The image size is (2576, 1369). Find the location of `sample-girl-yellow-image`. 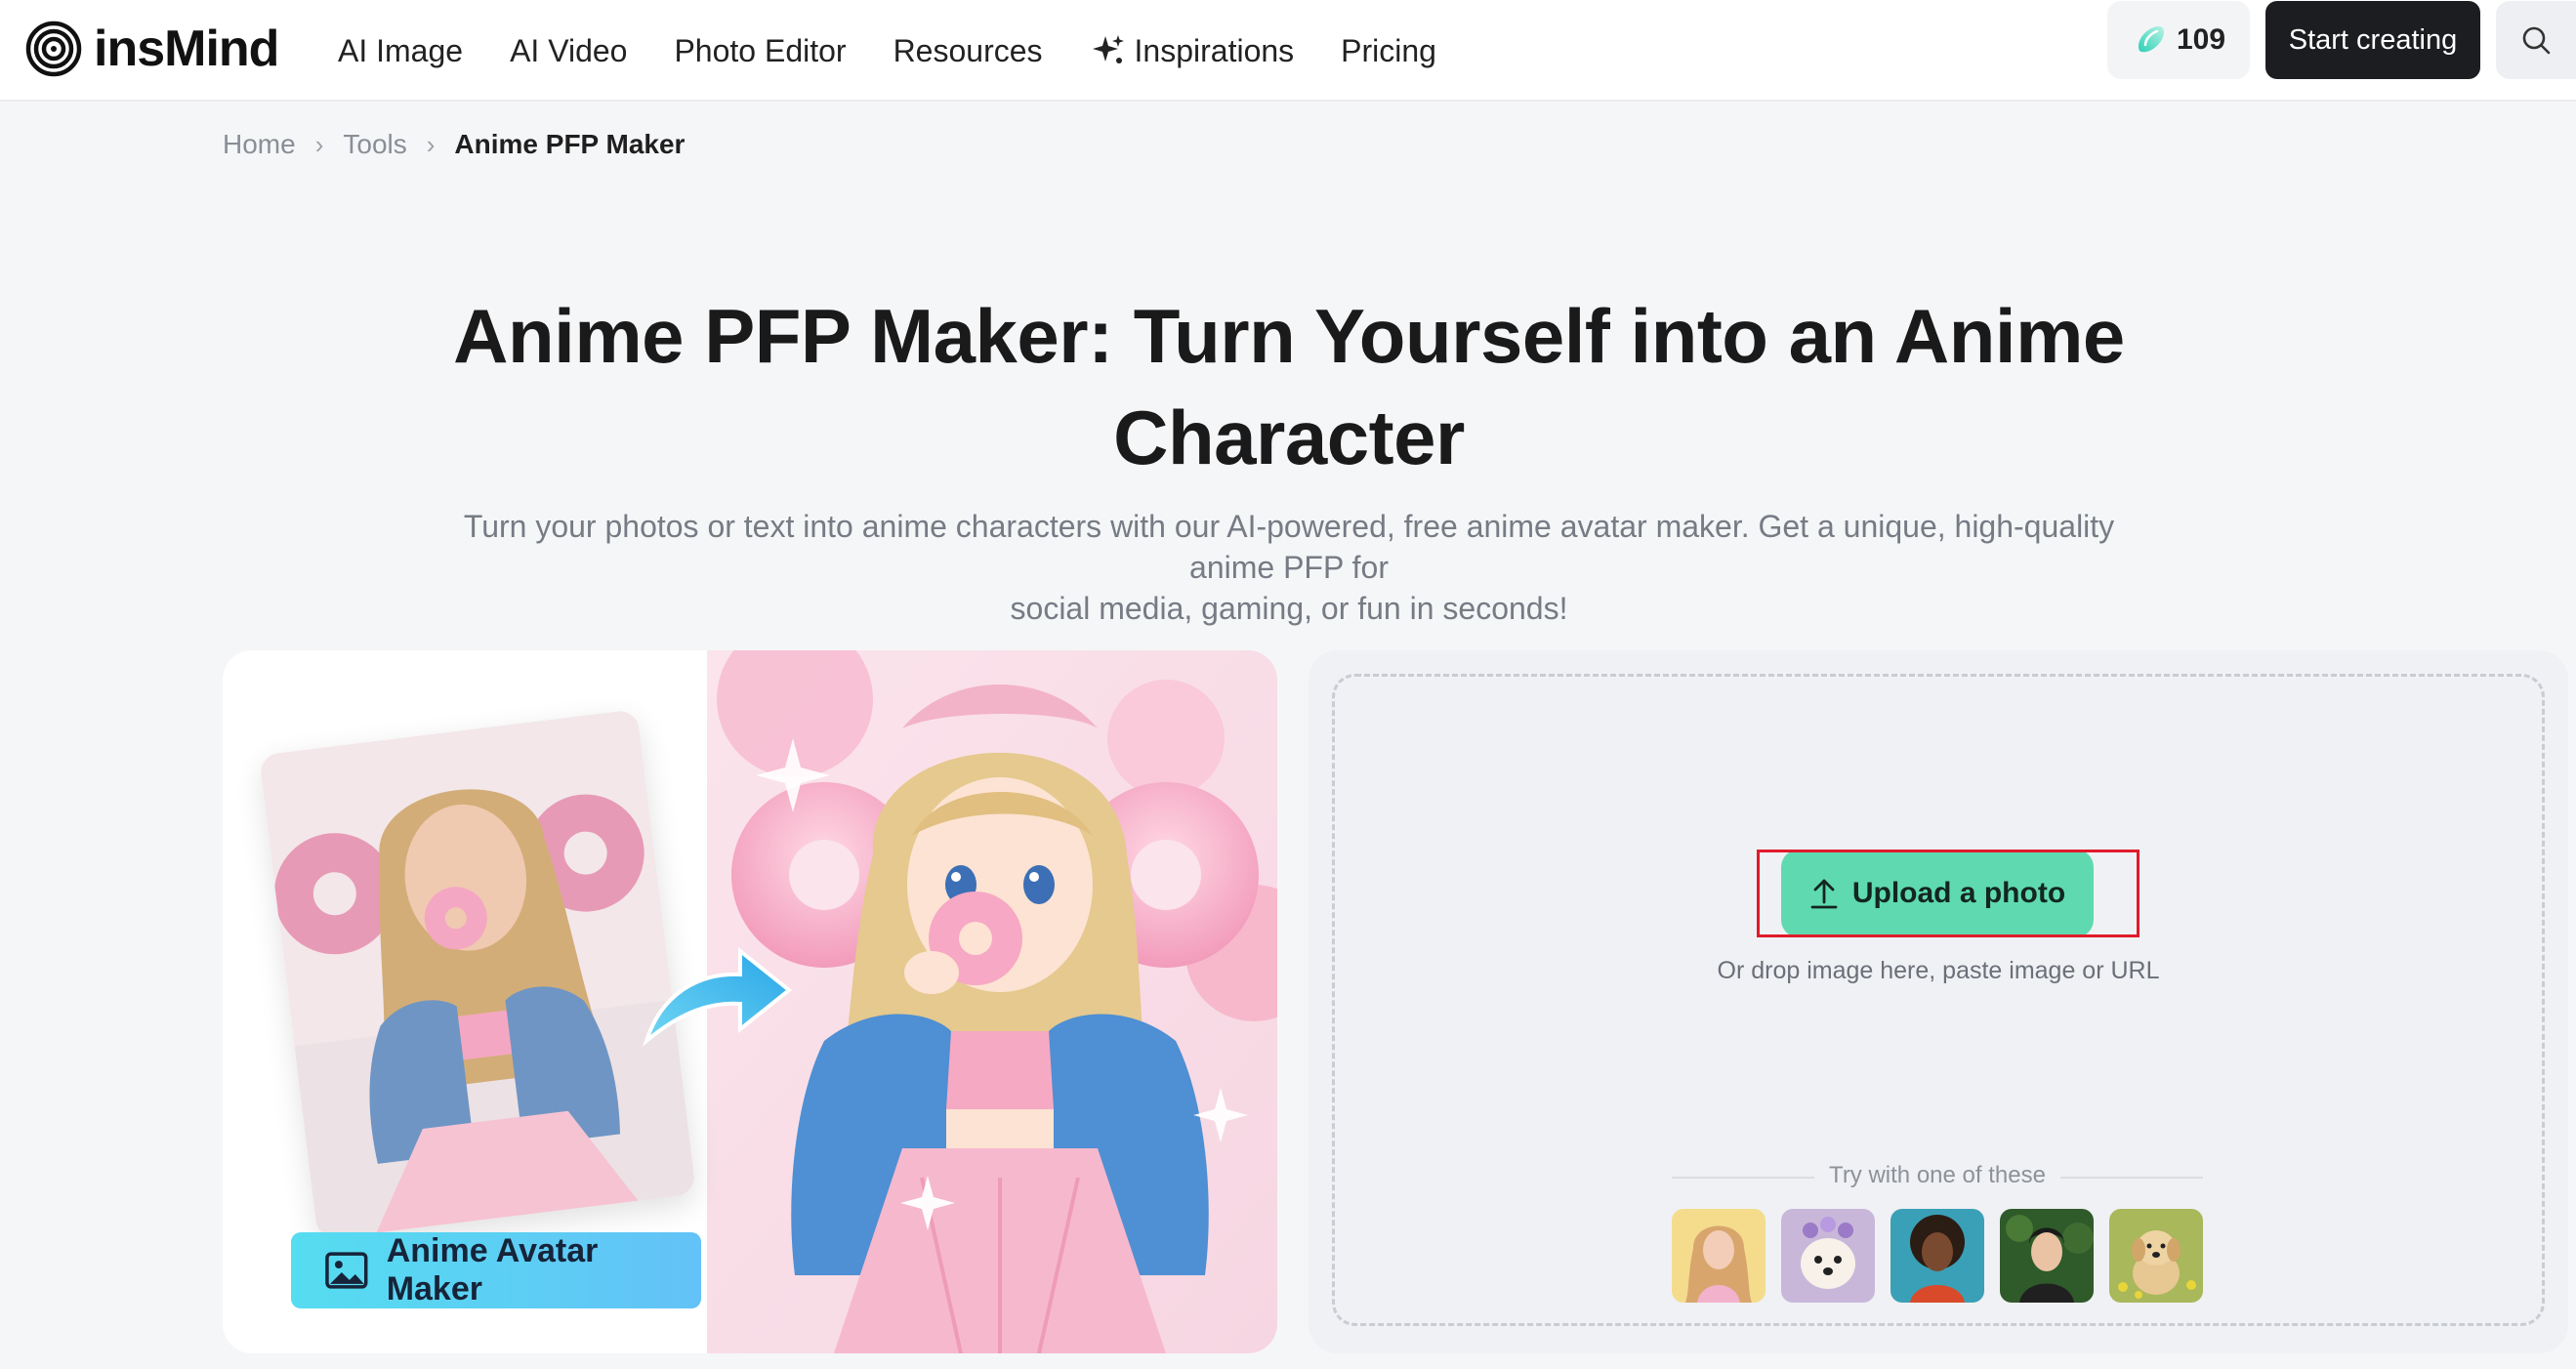

sample-girl-yellow-image is located at coordinates (1719, 1256).